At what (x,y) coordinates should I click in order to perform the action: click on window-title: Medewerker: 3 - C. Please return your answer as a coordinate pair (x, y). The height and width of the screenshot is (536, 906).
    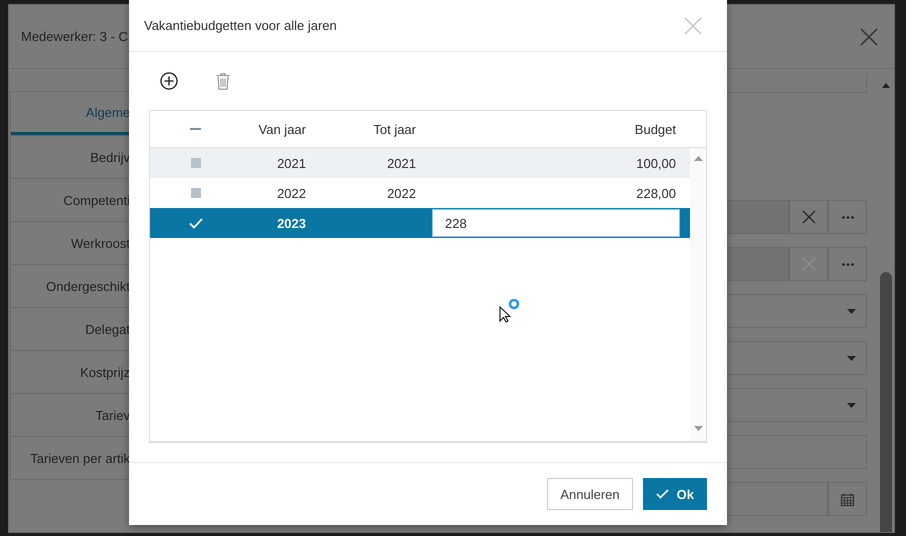
    Looking at the image, I should click on (74, 36).